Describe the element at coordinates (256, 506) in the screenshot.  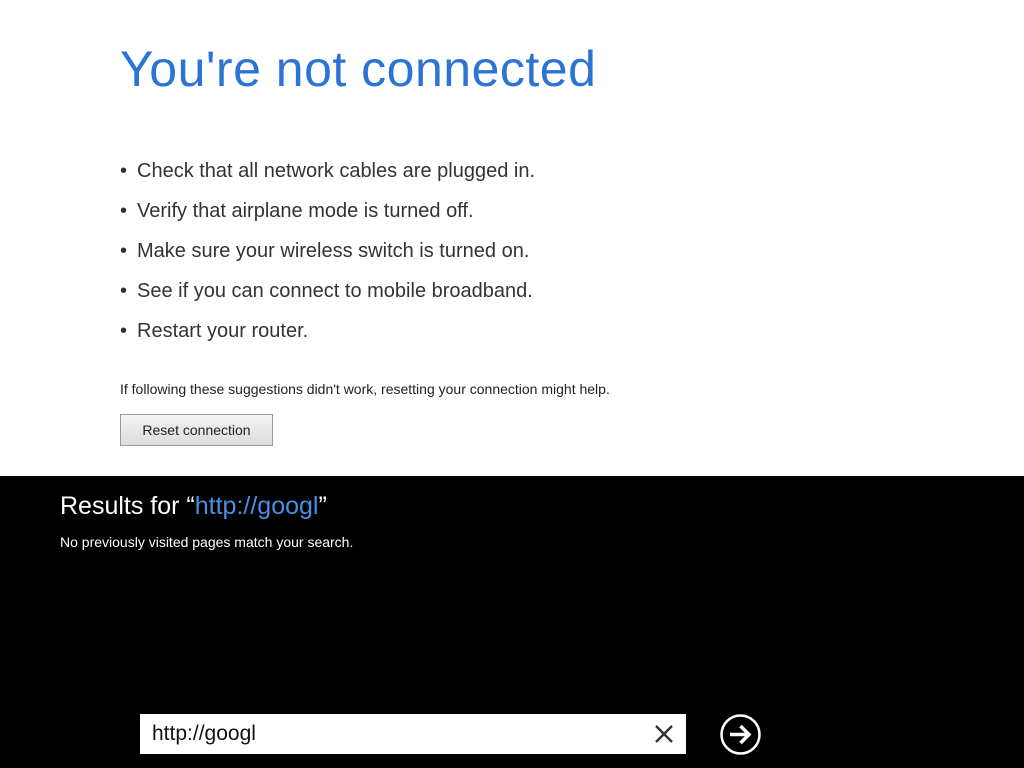
I see `results-query: http://googl` at that location.